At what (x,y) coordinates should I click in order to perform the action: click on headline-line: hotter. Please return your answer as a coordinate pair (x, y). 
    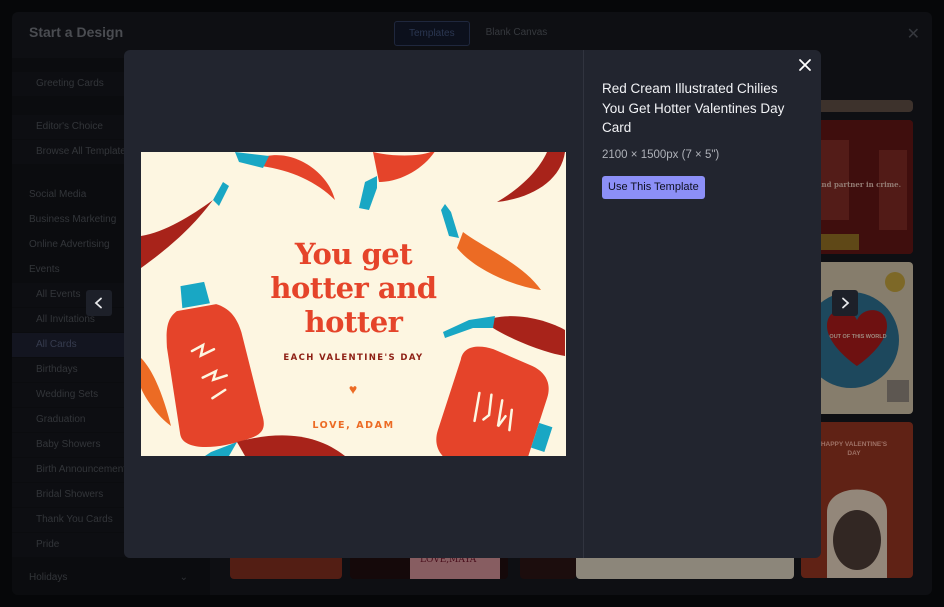
    Looking at the image, I should click on (353, 322).